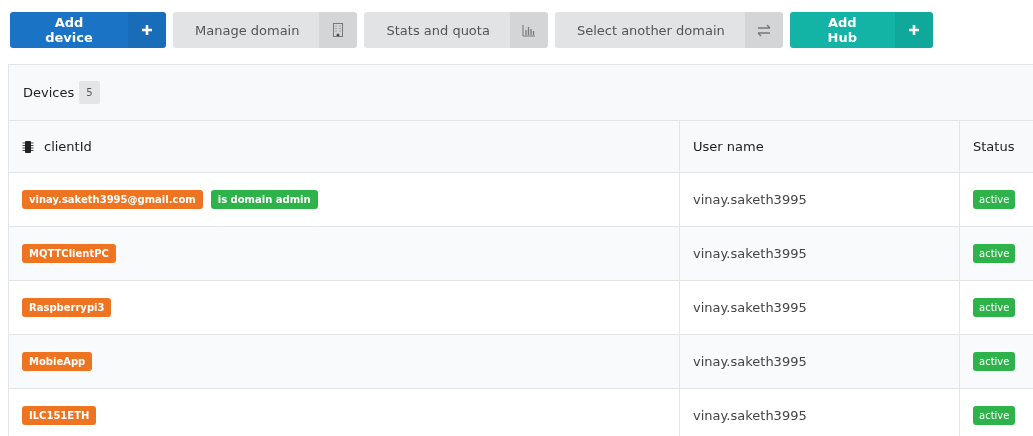 The image size is (1033, 436). I want to click on chip-icon, so click(28, 146).